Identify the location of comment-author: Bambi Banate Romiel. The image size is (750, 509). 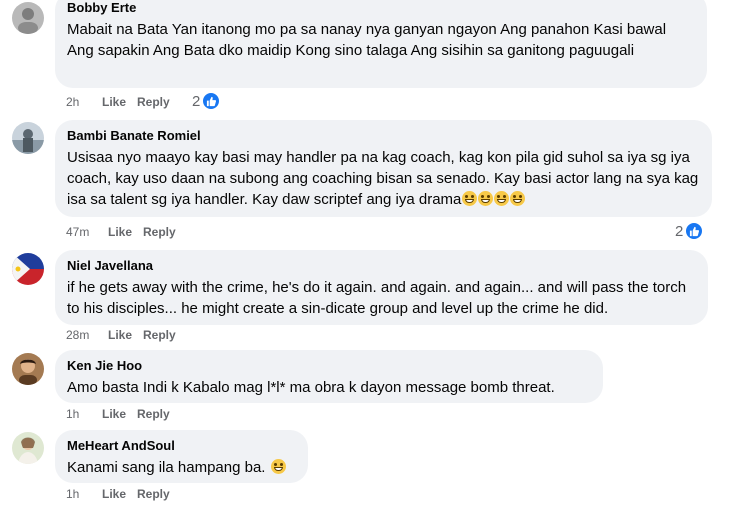
(383, 135).